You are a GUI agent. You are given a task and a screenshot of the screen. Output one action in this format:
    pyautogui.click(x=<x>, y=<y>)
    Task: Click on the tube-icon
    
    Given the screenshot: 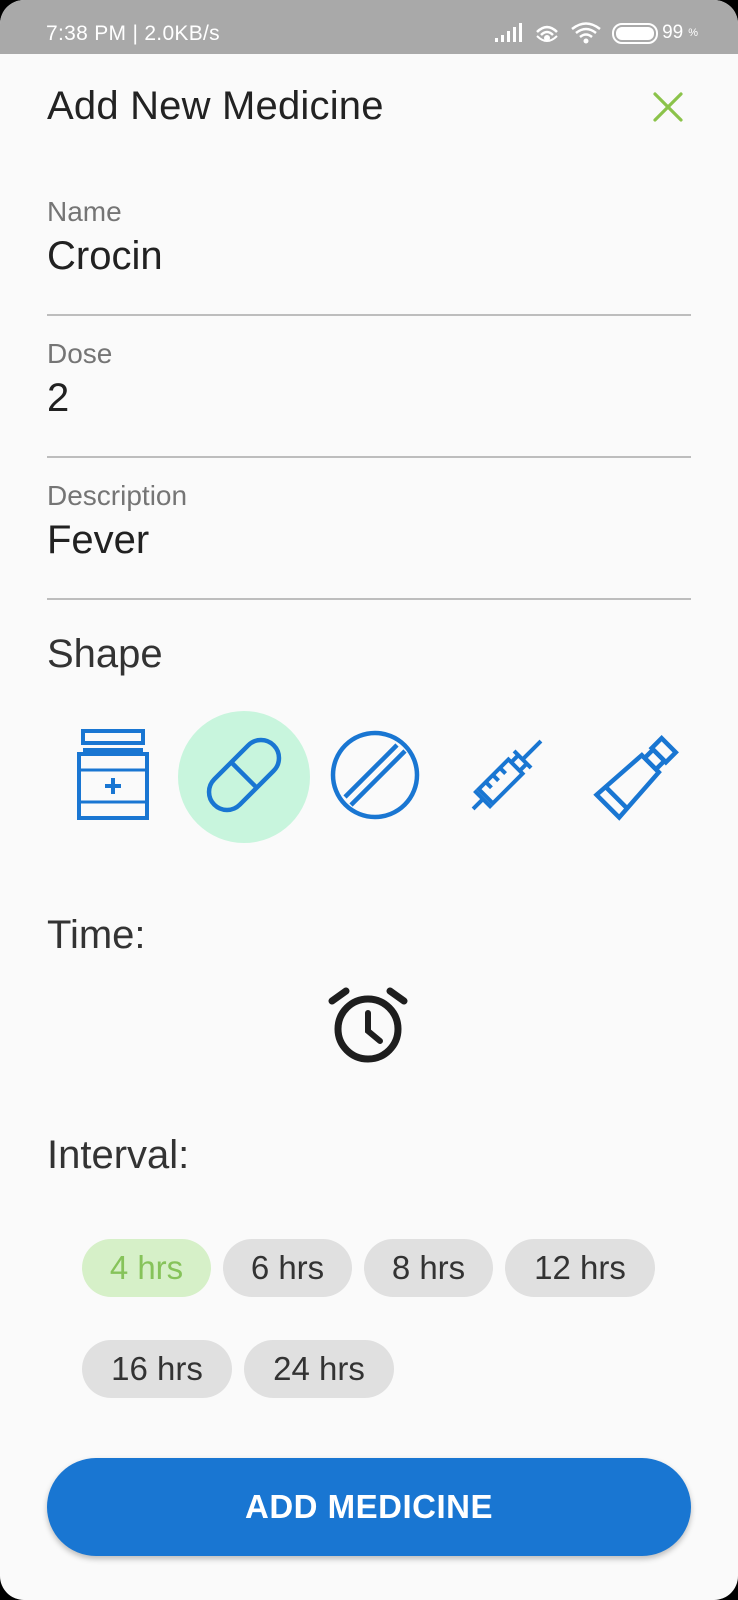 What is the action you would take?
    pyautogui.click(x=639, y=777)
    